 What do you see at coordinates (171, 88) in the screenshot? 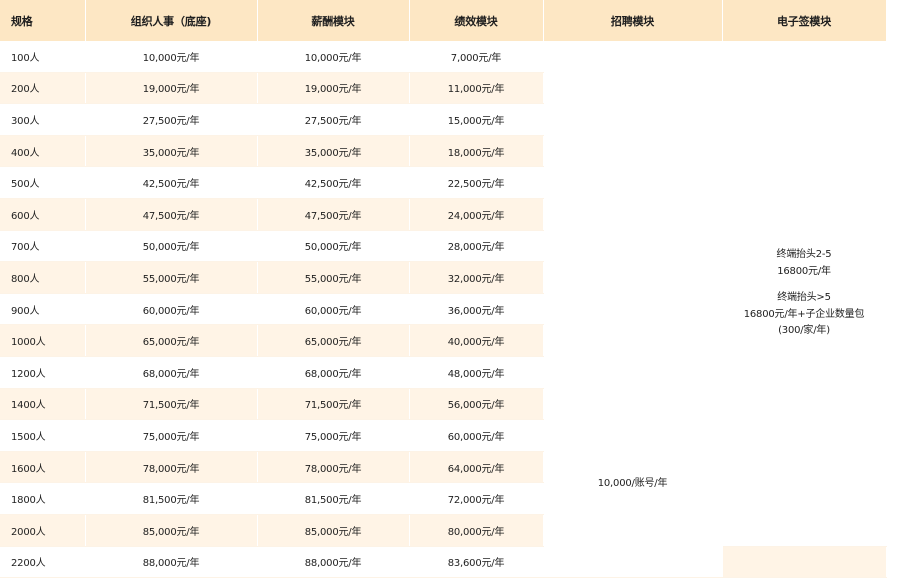
I see `cell-org-price: 19,000元/年` at bounding box center [171, 88].